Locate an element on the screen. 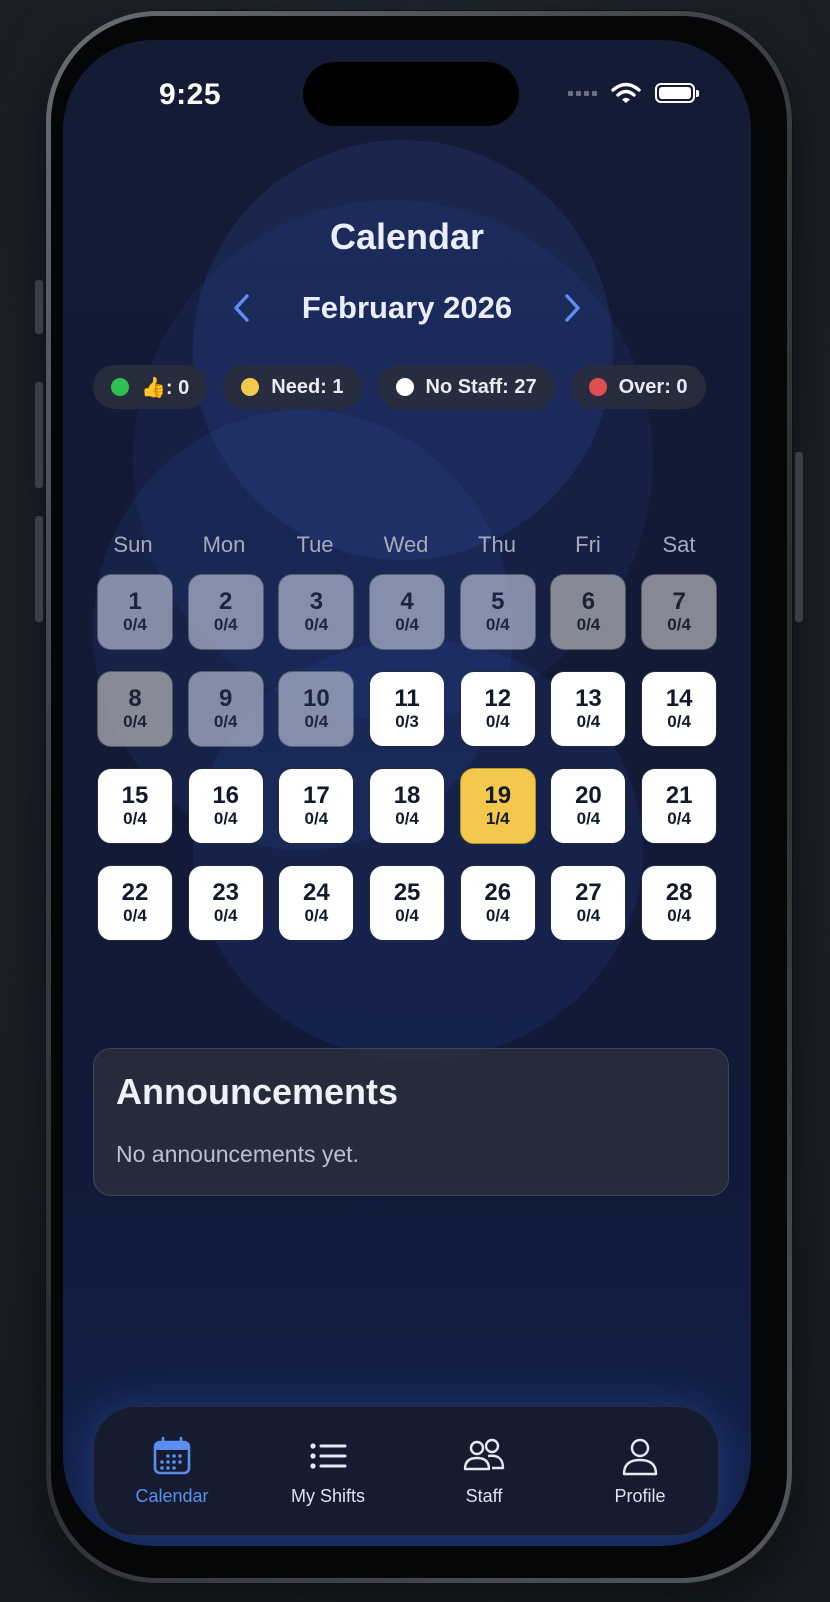 Image resolution: width=830 pixels, height=1602 pixels. calendar-day-cell: 18 0/4 is located at coordinates (407, 806).